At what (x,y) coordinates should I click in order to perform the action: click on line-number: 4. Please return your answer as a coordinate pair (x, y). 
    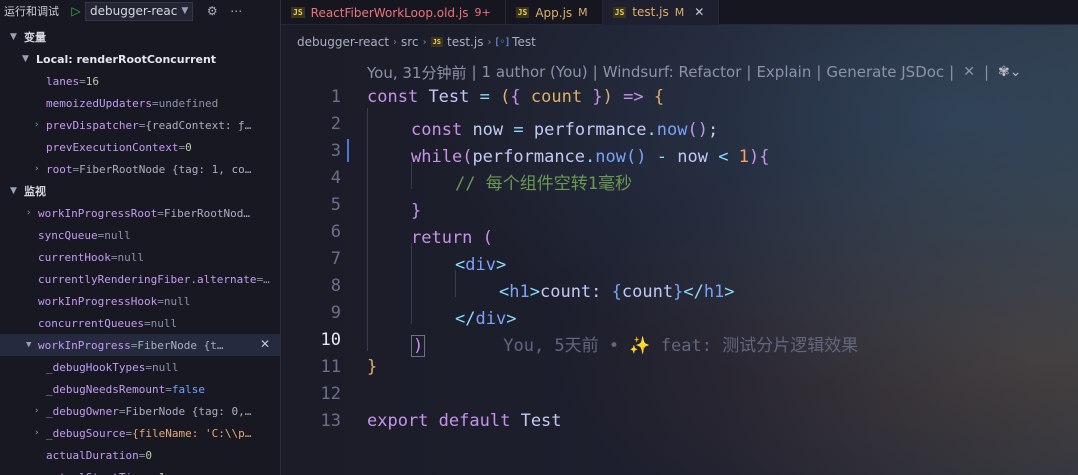
    Looking at the image, I should click on (335, 177).